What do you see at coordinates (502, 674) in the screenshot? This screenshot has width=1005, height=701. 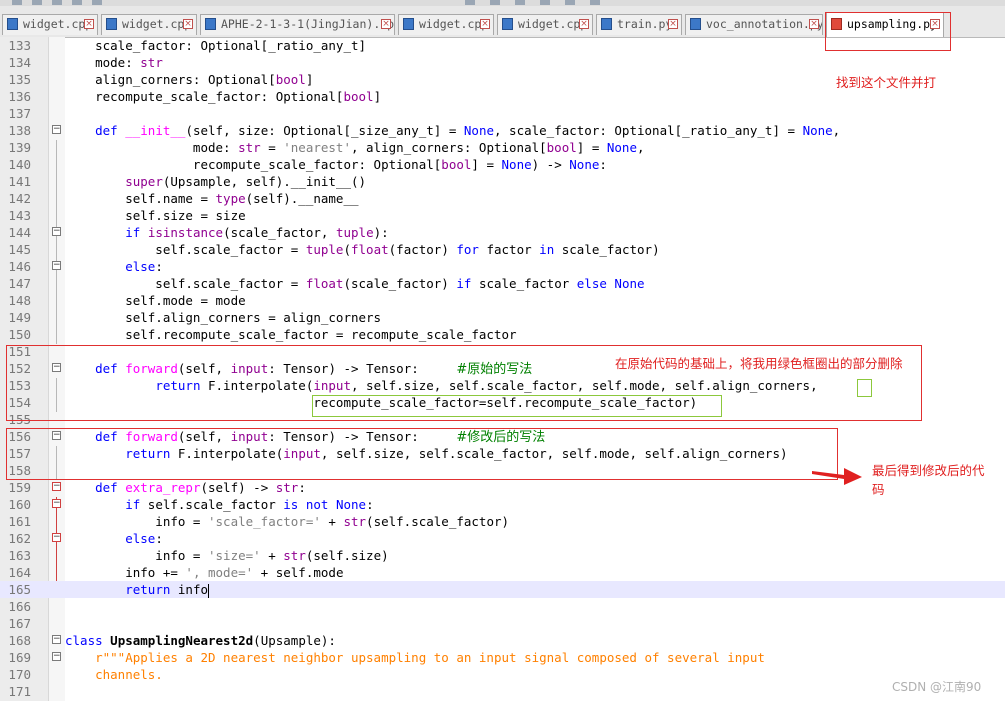 I see `code-line: 170 channels.` at bounding box center [502, 674].